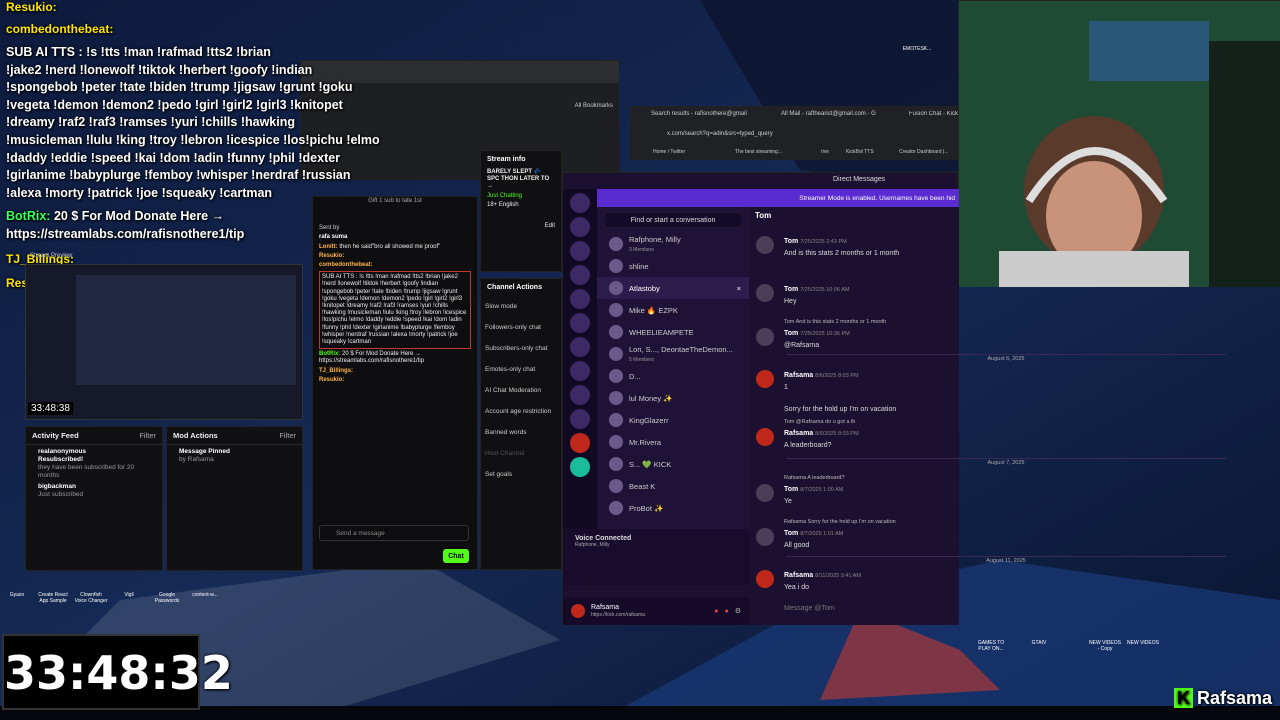  What do you see at coordinates (521, 226) in the screenshot?
I see `stream-info-edit-button: Edit` at bounding box center [521, 226].